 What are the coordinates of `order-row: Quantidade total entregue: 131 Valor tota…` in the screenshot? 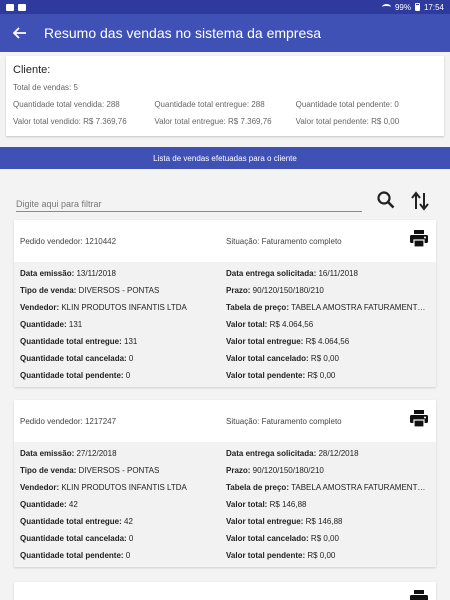 It's located at (185, 341).